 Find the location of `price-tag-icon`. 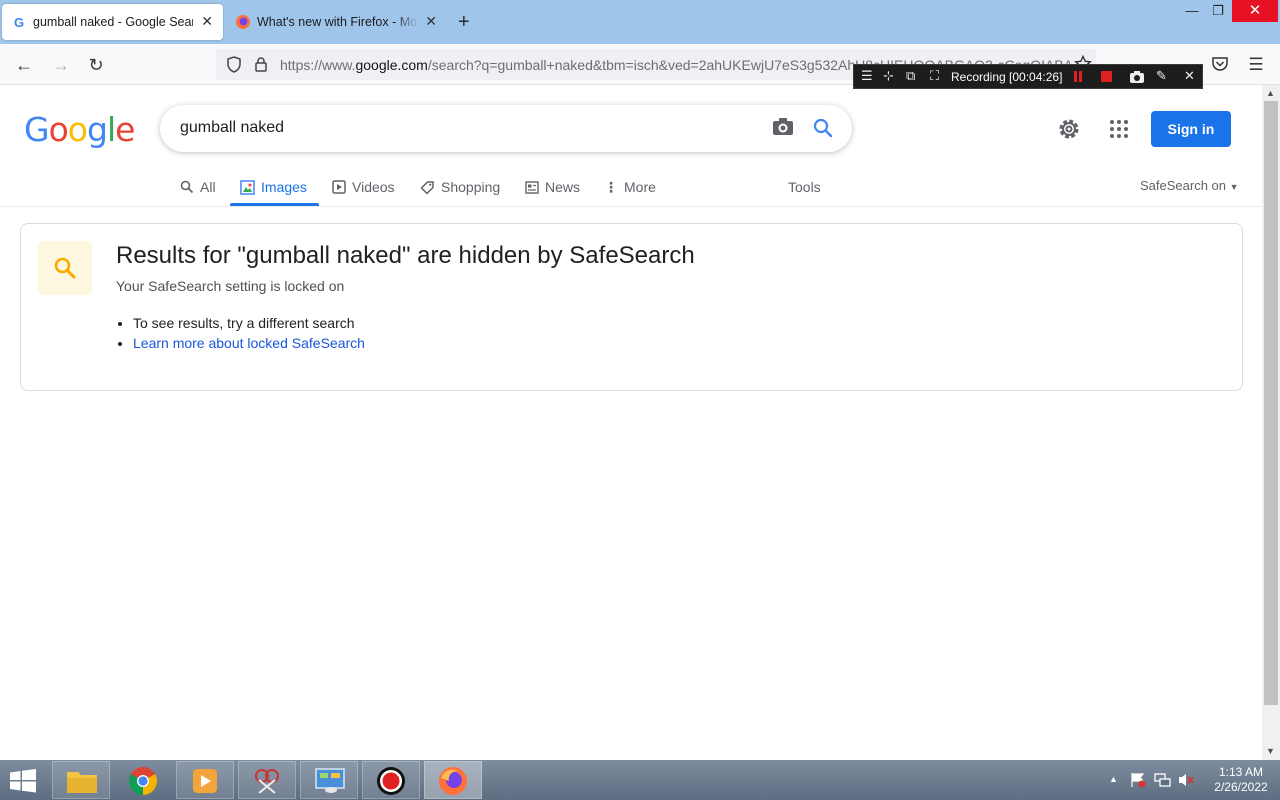

price-tag-icon is located at coordinates (427, 187).